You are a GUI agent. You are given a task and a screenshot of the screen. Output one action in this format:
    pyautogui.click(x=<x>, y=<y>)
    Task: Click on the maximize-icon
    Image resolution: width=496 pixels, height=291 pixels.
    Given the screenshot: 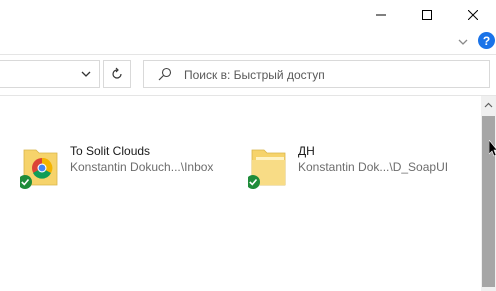 What is the action you would take?
    pyautogui.click(x=427, y=15)
    